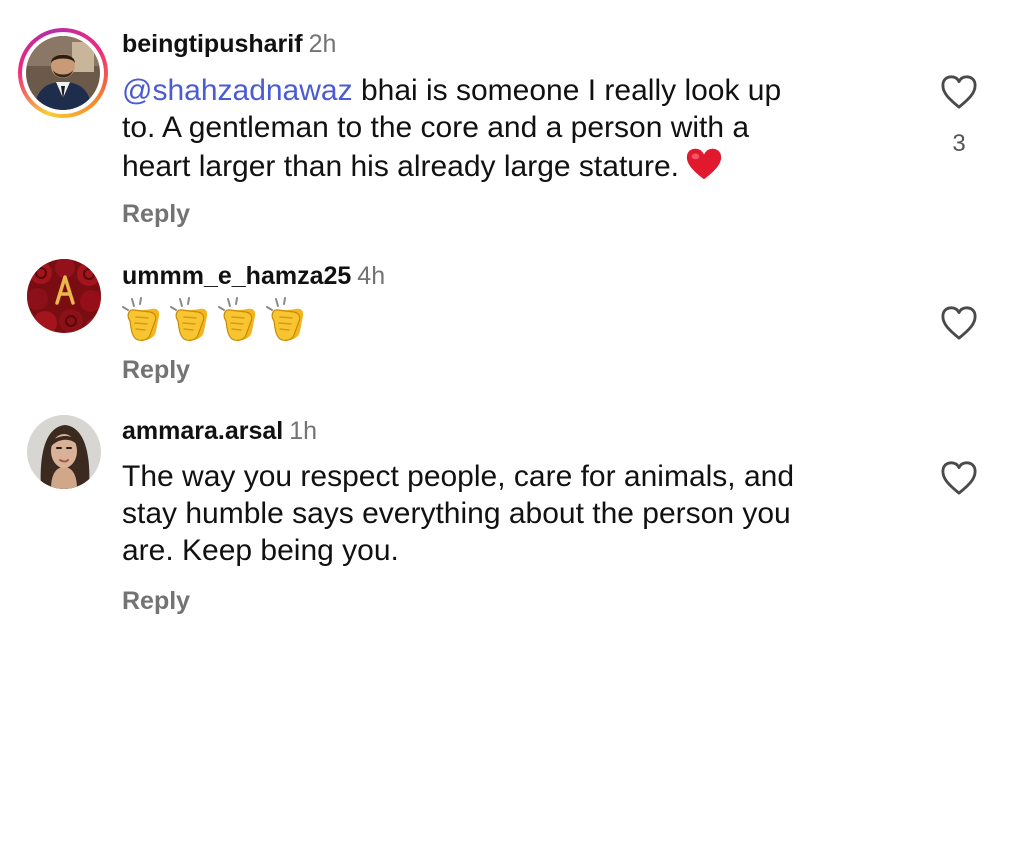  I want to click on username: ummm_e_hamza25, so click(236, 276).